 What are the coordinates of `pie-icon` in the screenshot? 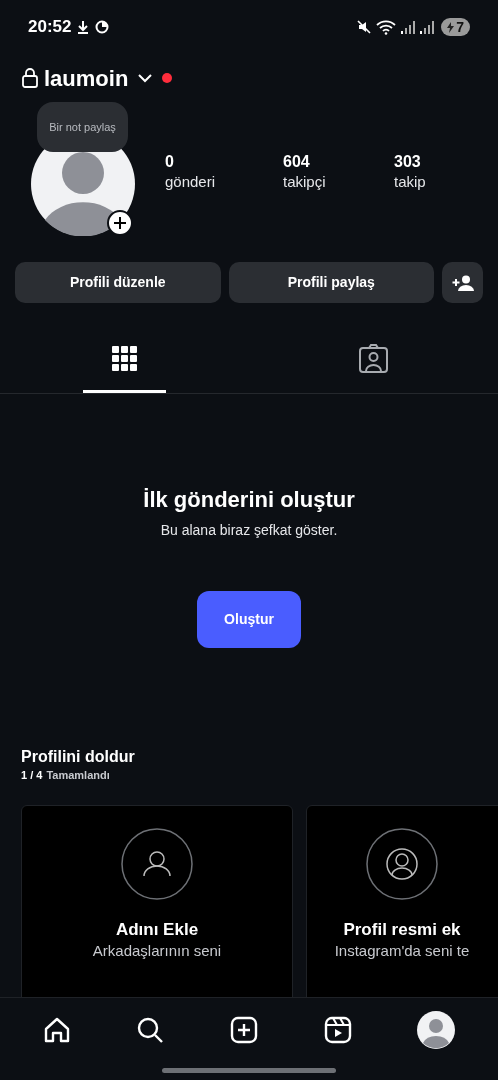 It's located at (102, 27).